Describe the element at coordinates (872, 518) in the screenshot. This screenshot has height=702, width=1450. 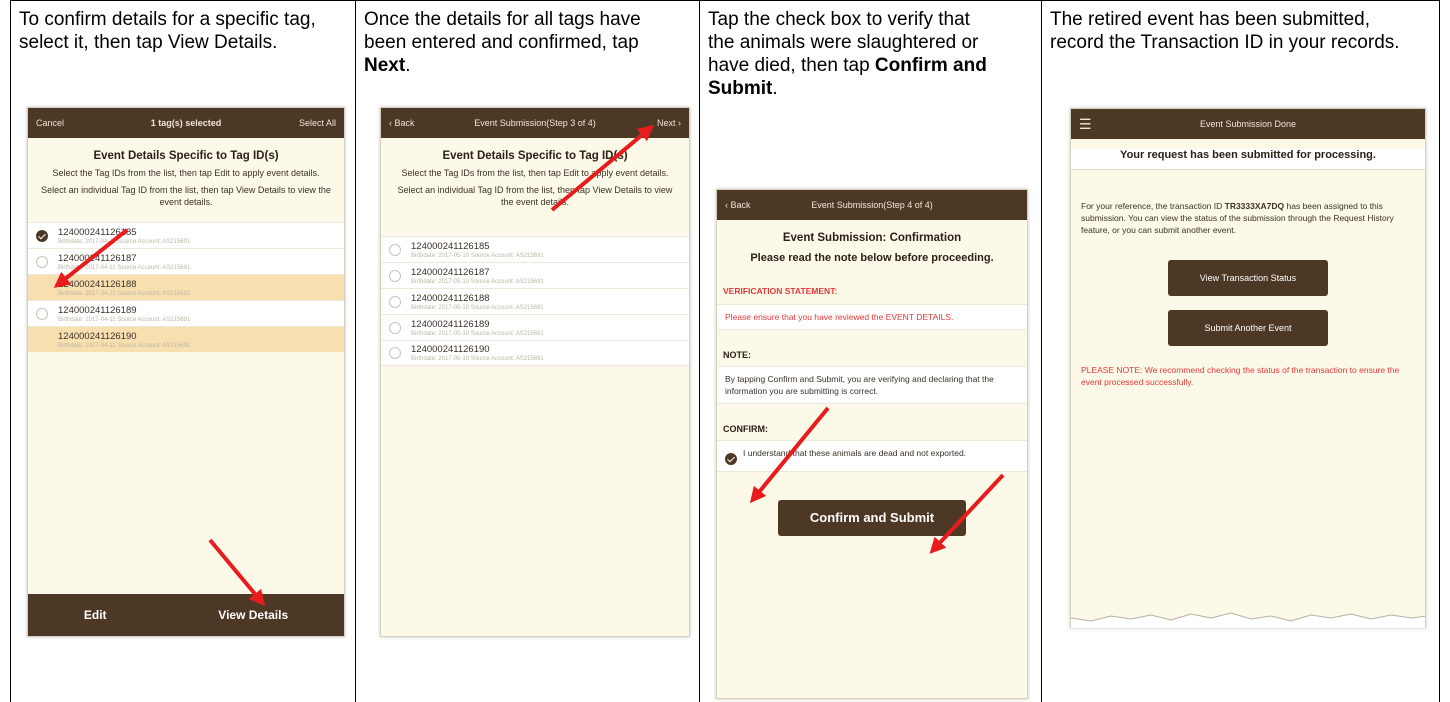
I see `confirm-and-submit-button: Confirm and Submit` at that location.